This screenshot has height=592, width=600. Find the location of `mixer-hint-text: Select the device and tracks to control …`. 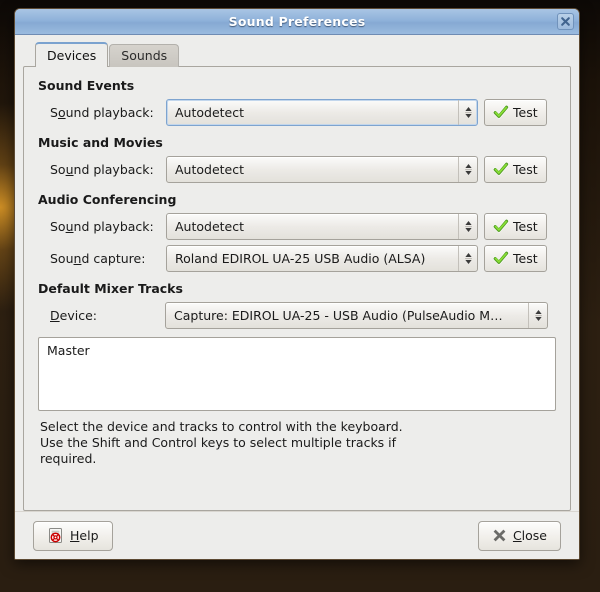

mixer-hint-text: Select the device and tracks to control … is located at coordinates (297, 443).